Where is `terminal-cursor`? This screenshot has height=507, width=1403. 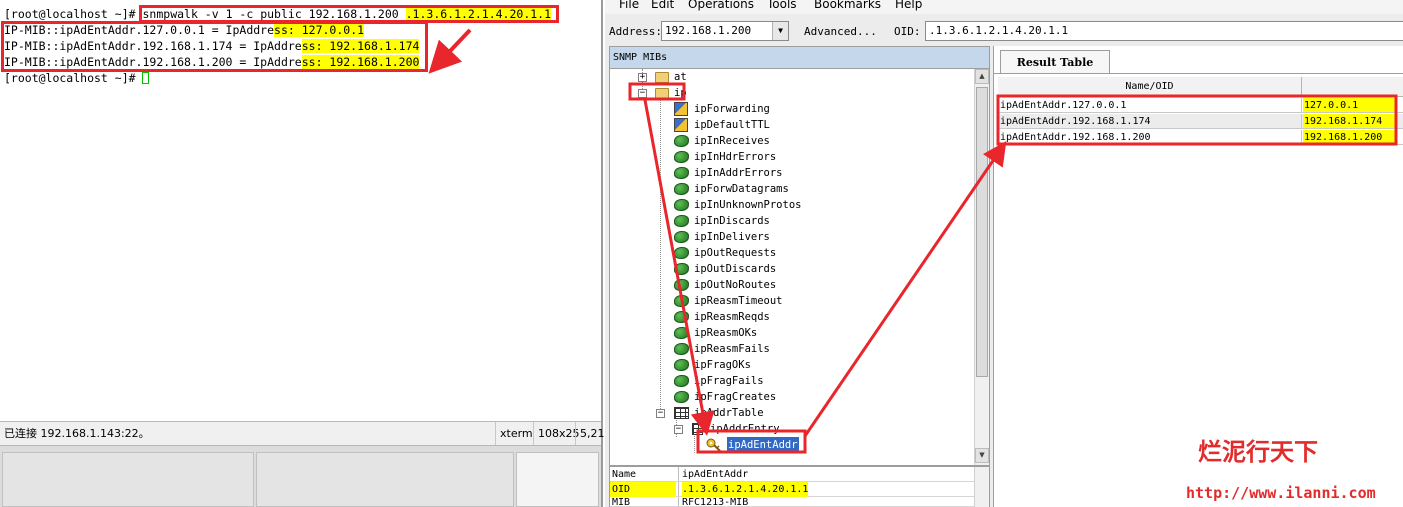
terminal-cursor is located at coordinates (145, 78).